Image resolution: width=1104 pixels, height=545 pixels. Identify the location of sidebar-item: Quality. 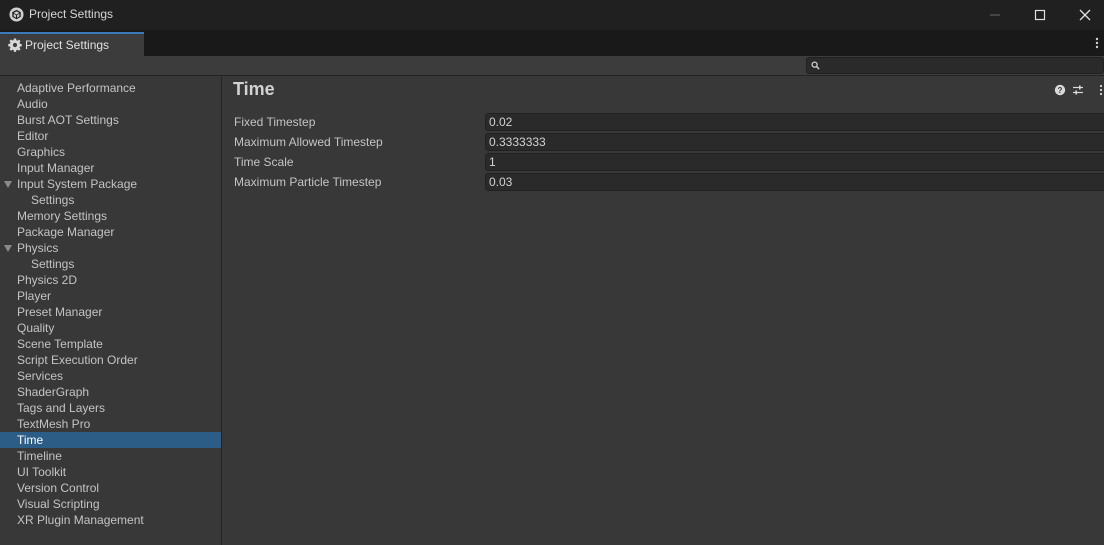
(110, 328).